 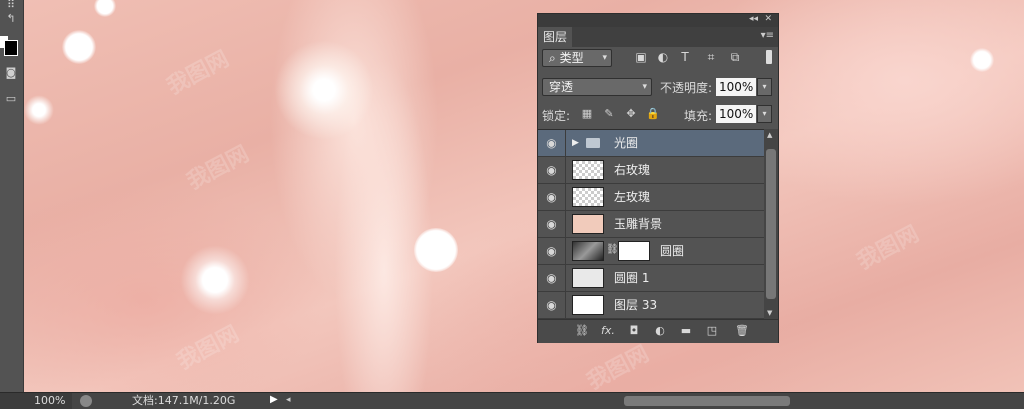 I want to click on layer-row: ◉ 图层 33, so click(x=651, y=305).